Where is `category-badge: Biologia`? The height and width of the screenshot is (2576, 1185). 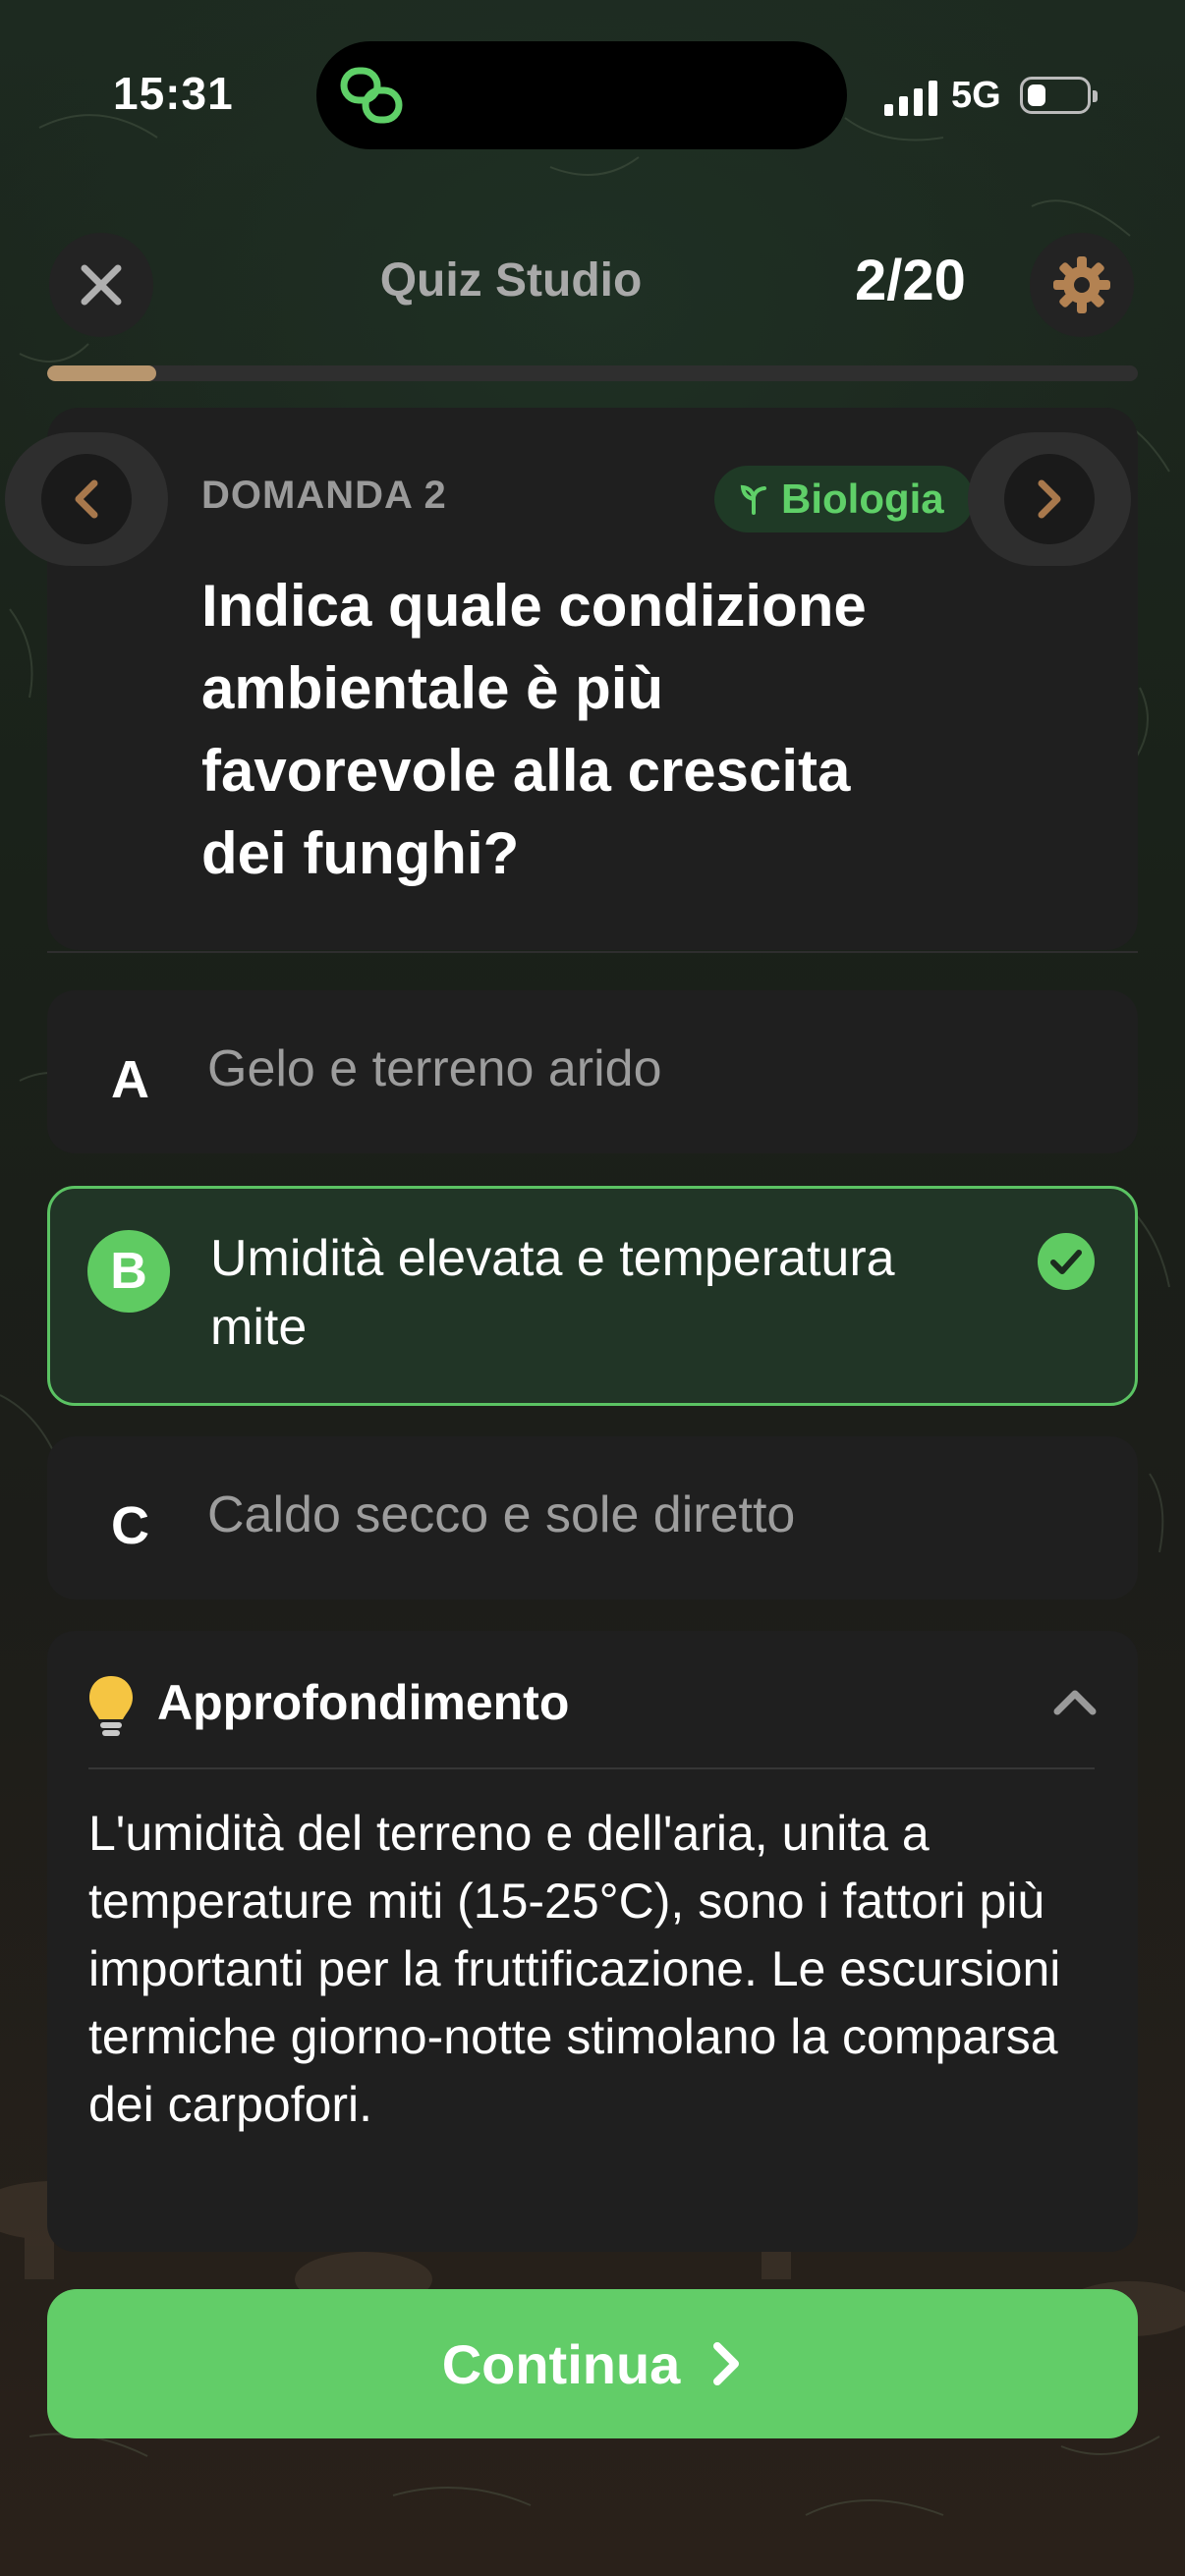
category-badge: Biologia is located at coordinates (844, 499).